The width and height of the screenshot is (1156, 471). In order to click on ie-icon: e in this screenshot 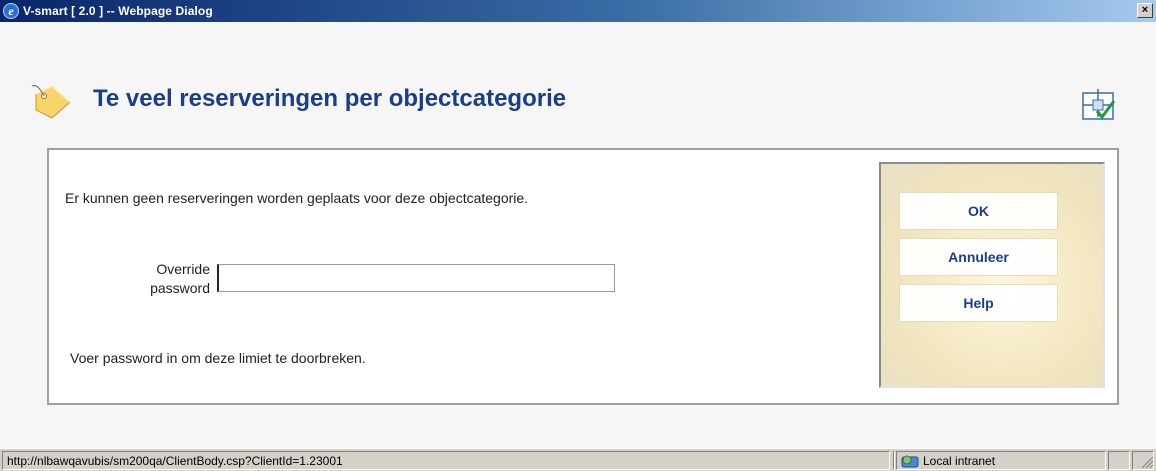, I will do `click(11, 11)`.